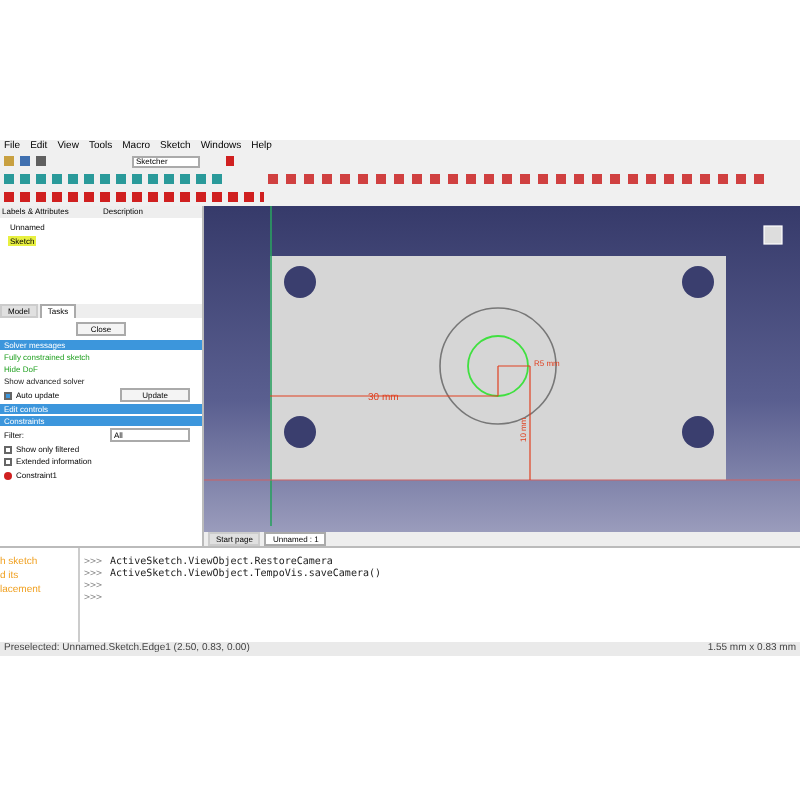  I want to click on constraint-icon, so click(8, 475).